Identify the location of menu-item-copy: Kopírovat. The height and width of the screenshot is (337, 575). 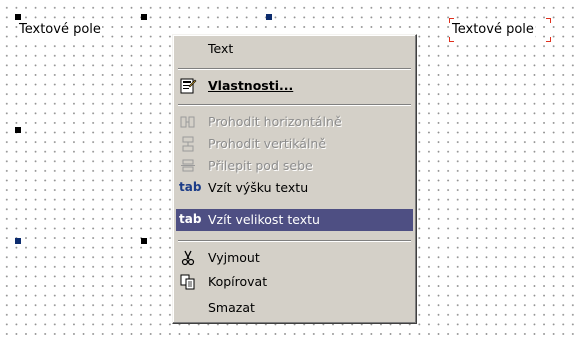
(294, 282).